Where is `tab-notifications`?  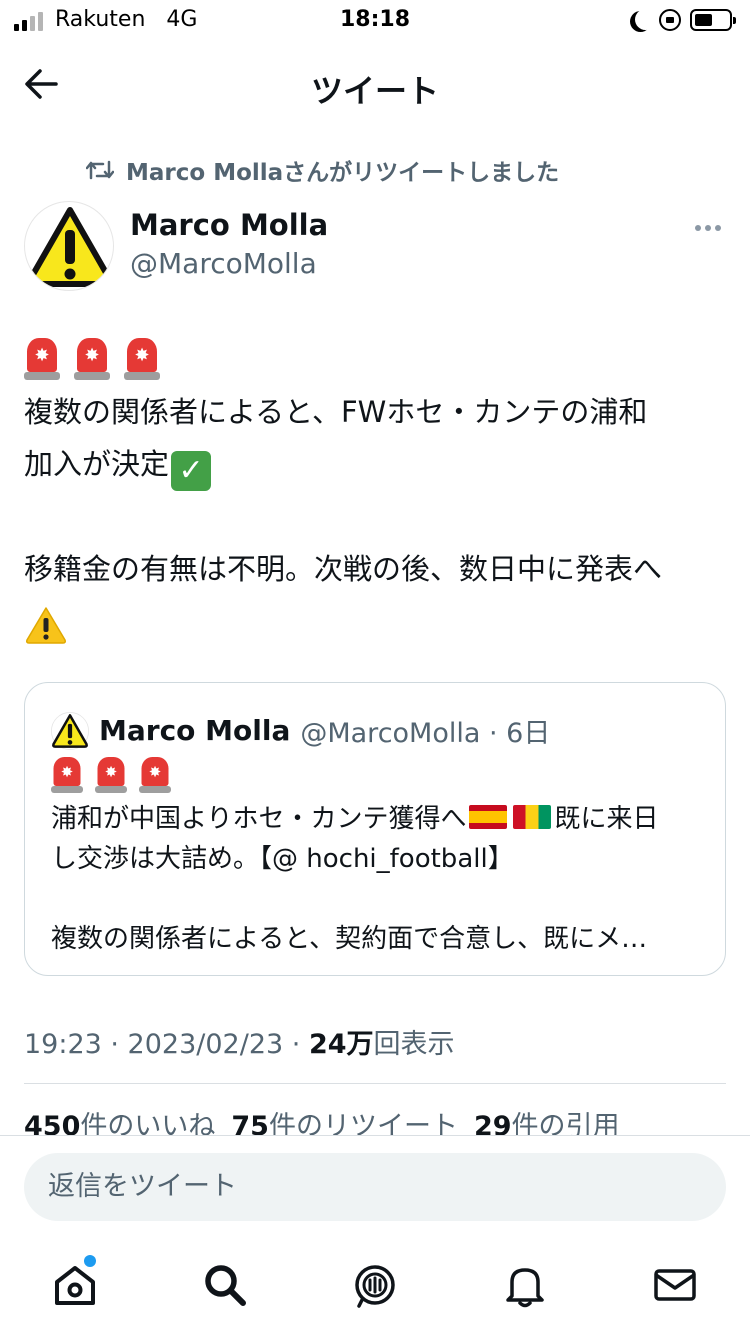
tab-notifications is located at coordinates (525, 1285).